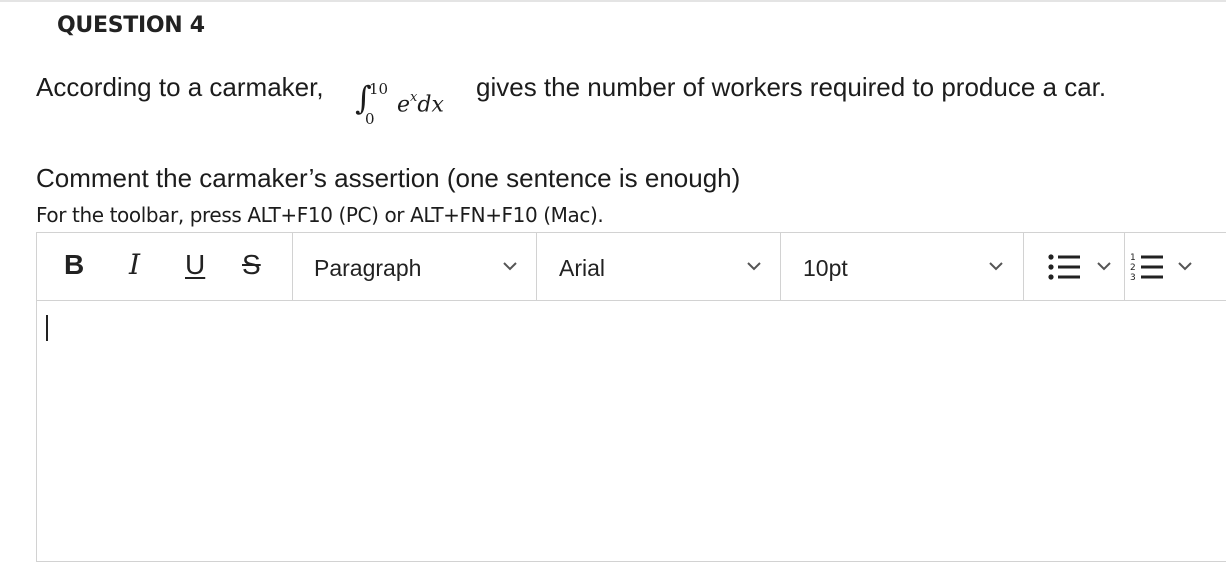  What do you see at coordinates (414, 97) in the screenshot?
I see `integrand-exponent: x` at bounding box center [414, 97].